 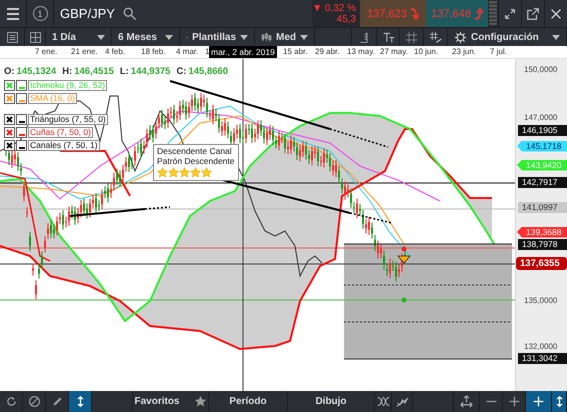 I want to click on date-label: 7 ene., so click(x=46, y=51).